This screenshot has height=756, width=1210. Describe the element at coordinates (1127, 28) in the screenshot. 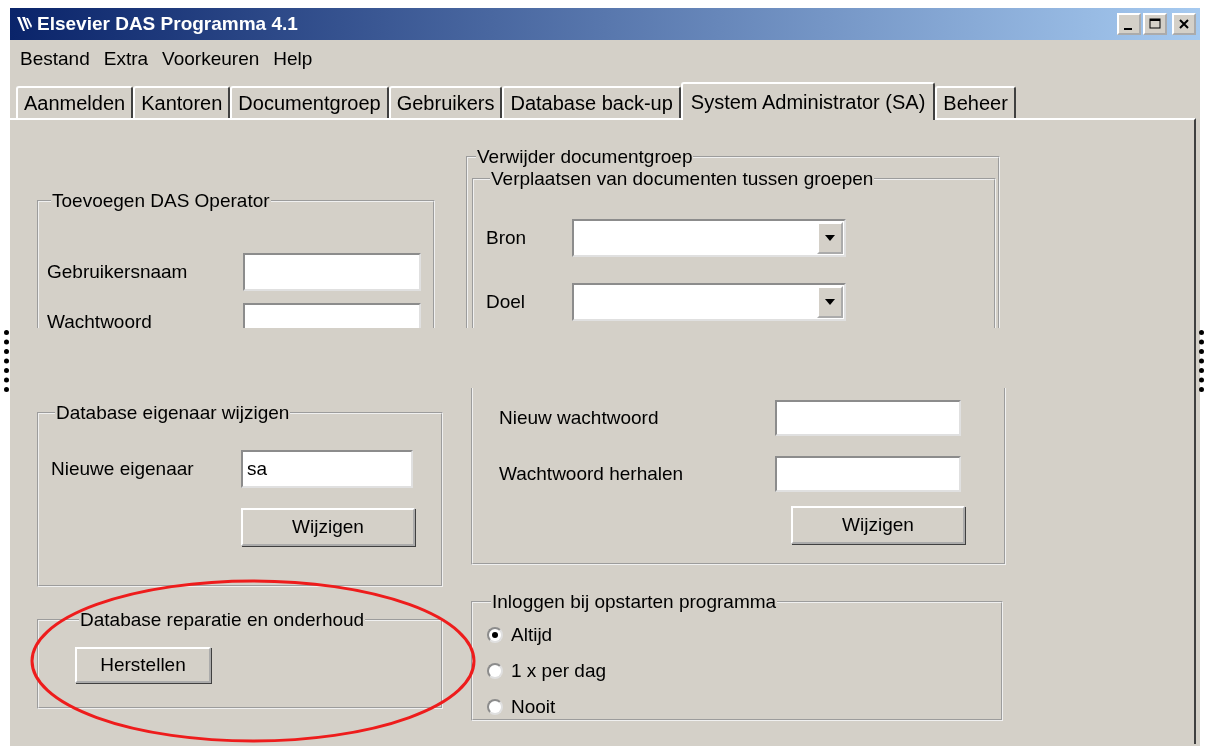

I see `minimize-icon` at that location.